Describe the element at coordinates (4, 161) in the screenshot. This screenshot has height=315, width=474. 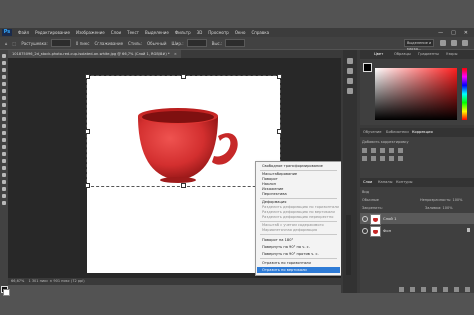
I see `pen-tool-icon` at that location.